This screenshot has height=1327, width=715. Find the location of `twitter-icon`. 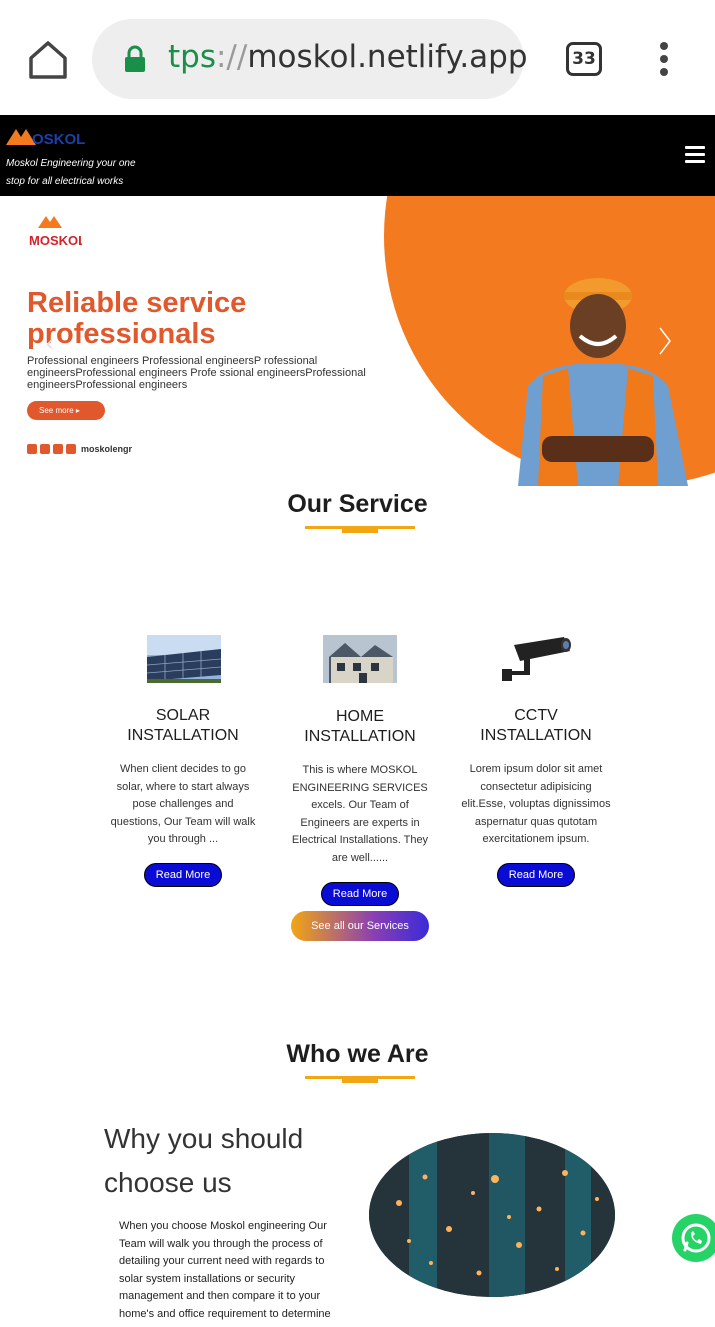

twitter-icon is located at coordinates (45, 449).